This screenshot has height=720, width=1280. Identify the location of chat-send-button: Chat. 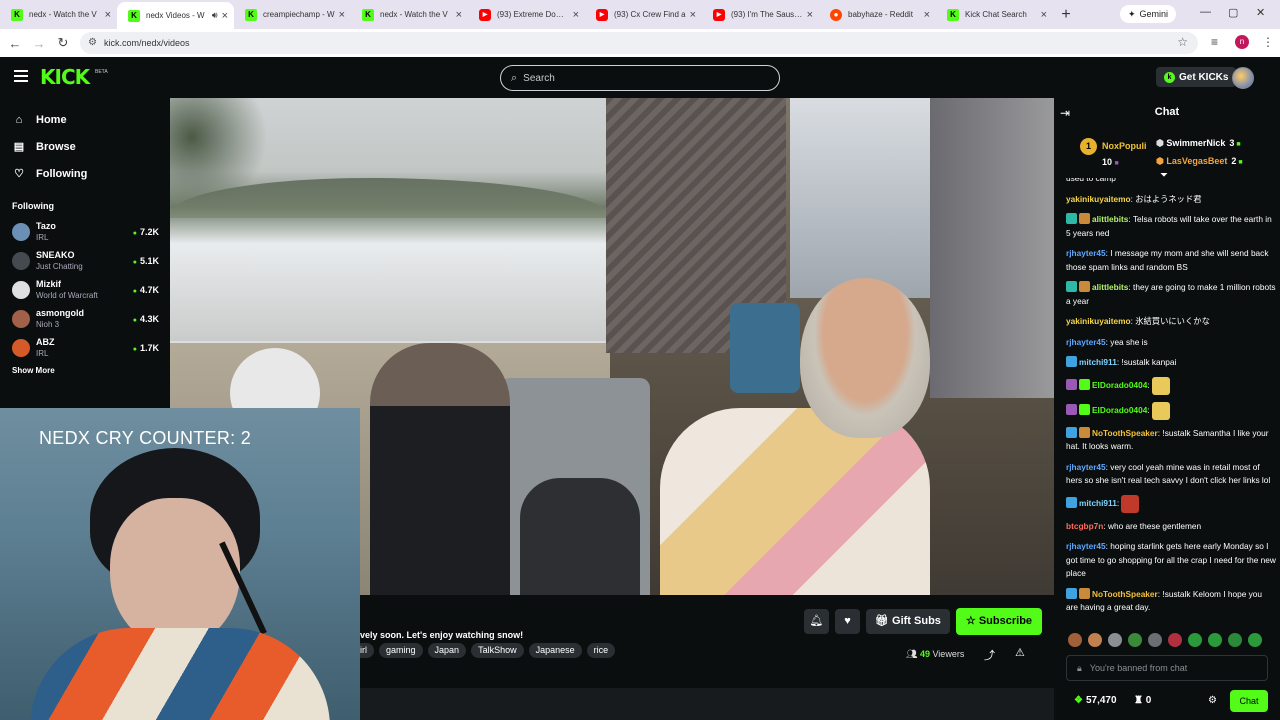
(1249, 701).